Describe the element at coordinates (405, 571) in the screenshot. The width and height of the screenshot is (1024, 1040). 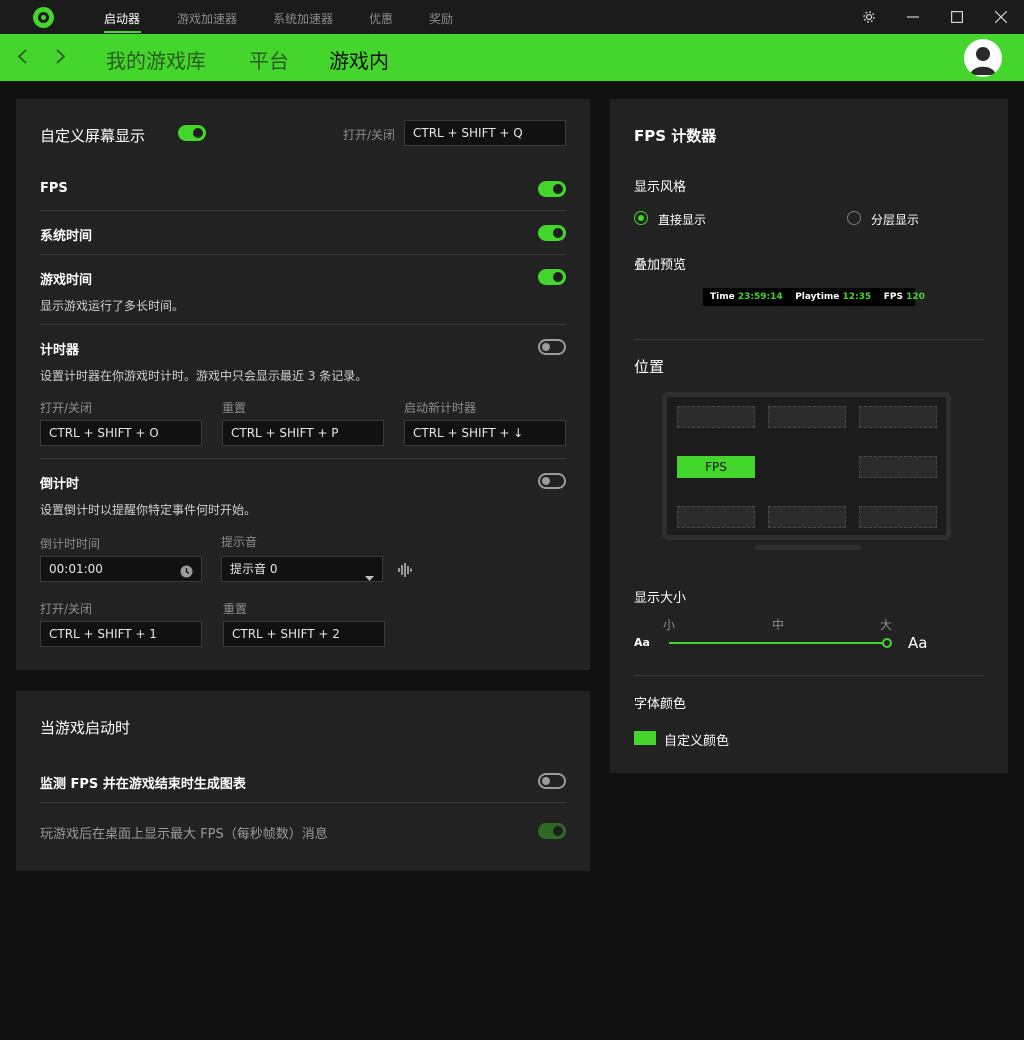
I see `sound-preview-icon` at that location.